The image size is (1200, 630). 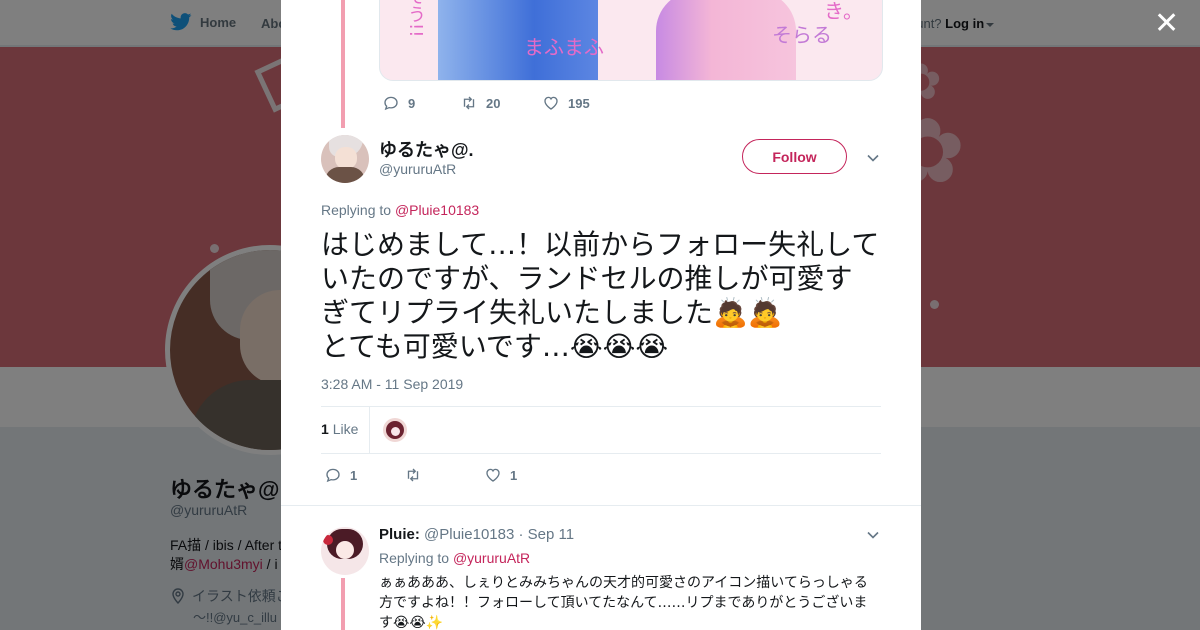 What do you see at coordinates (415, 19) in the screenshot?
I see `media-caption: そう!!` at bounding box center [415, 19].